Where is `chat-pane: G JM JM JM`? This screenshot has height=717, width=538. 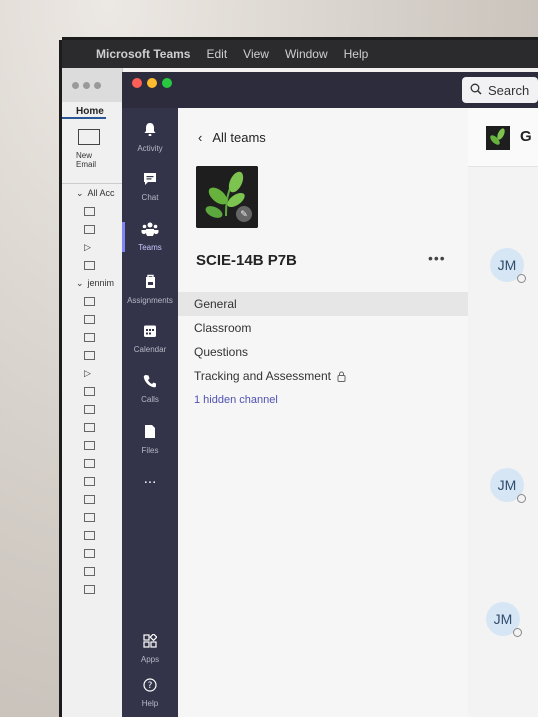 chat-pane: G JM JM JM is located at coordinates (503, 412).